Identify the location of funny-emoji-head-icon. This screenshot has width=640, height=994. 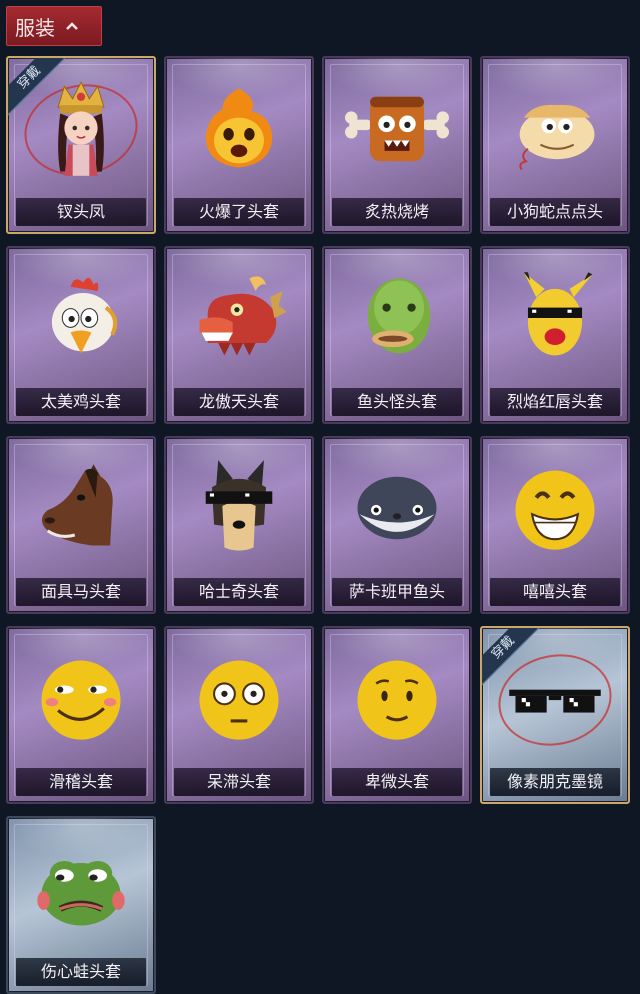
(81, 700).